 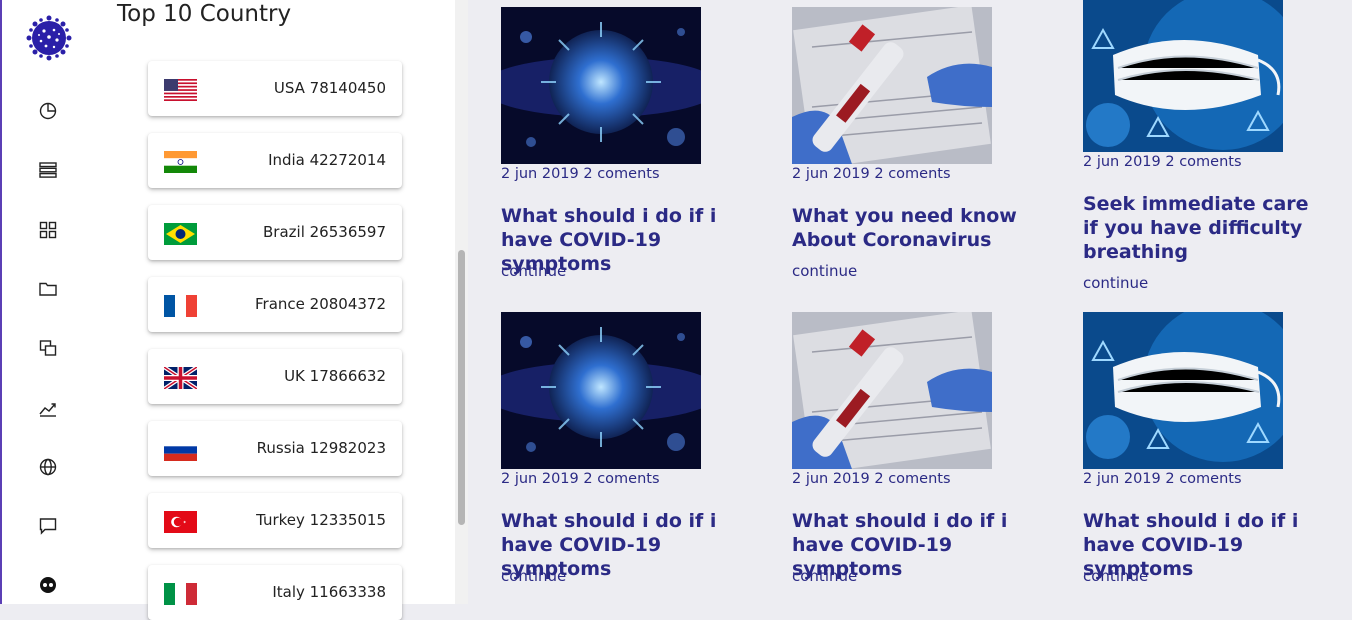 I want to click on user-circle-icon, so click(x=48, y=585).